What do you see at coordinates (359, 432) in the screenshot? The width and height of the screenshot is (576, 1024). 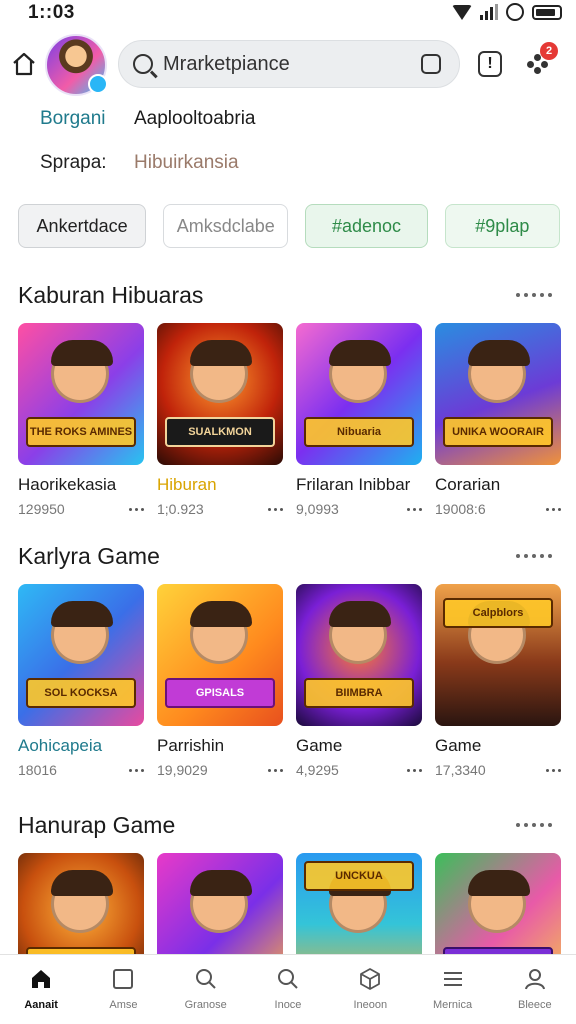 I see `game-banner: Nibuaria` at bounding box center [359, 432].